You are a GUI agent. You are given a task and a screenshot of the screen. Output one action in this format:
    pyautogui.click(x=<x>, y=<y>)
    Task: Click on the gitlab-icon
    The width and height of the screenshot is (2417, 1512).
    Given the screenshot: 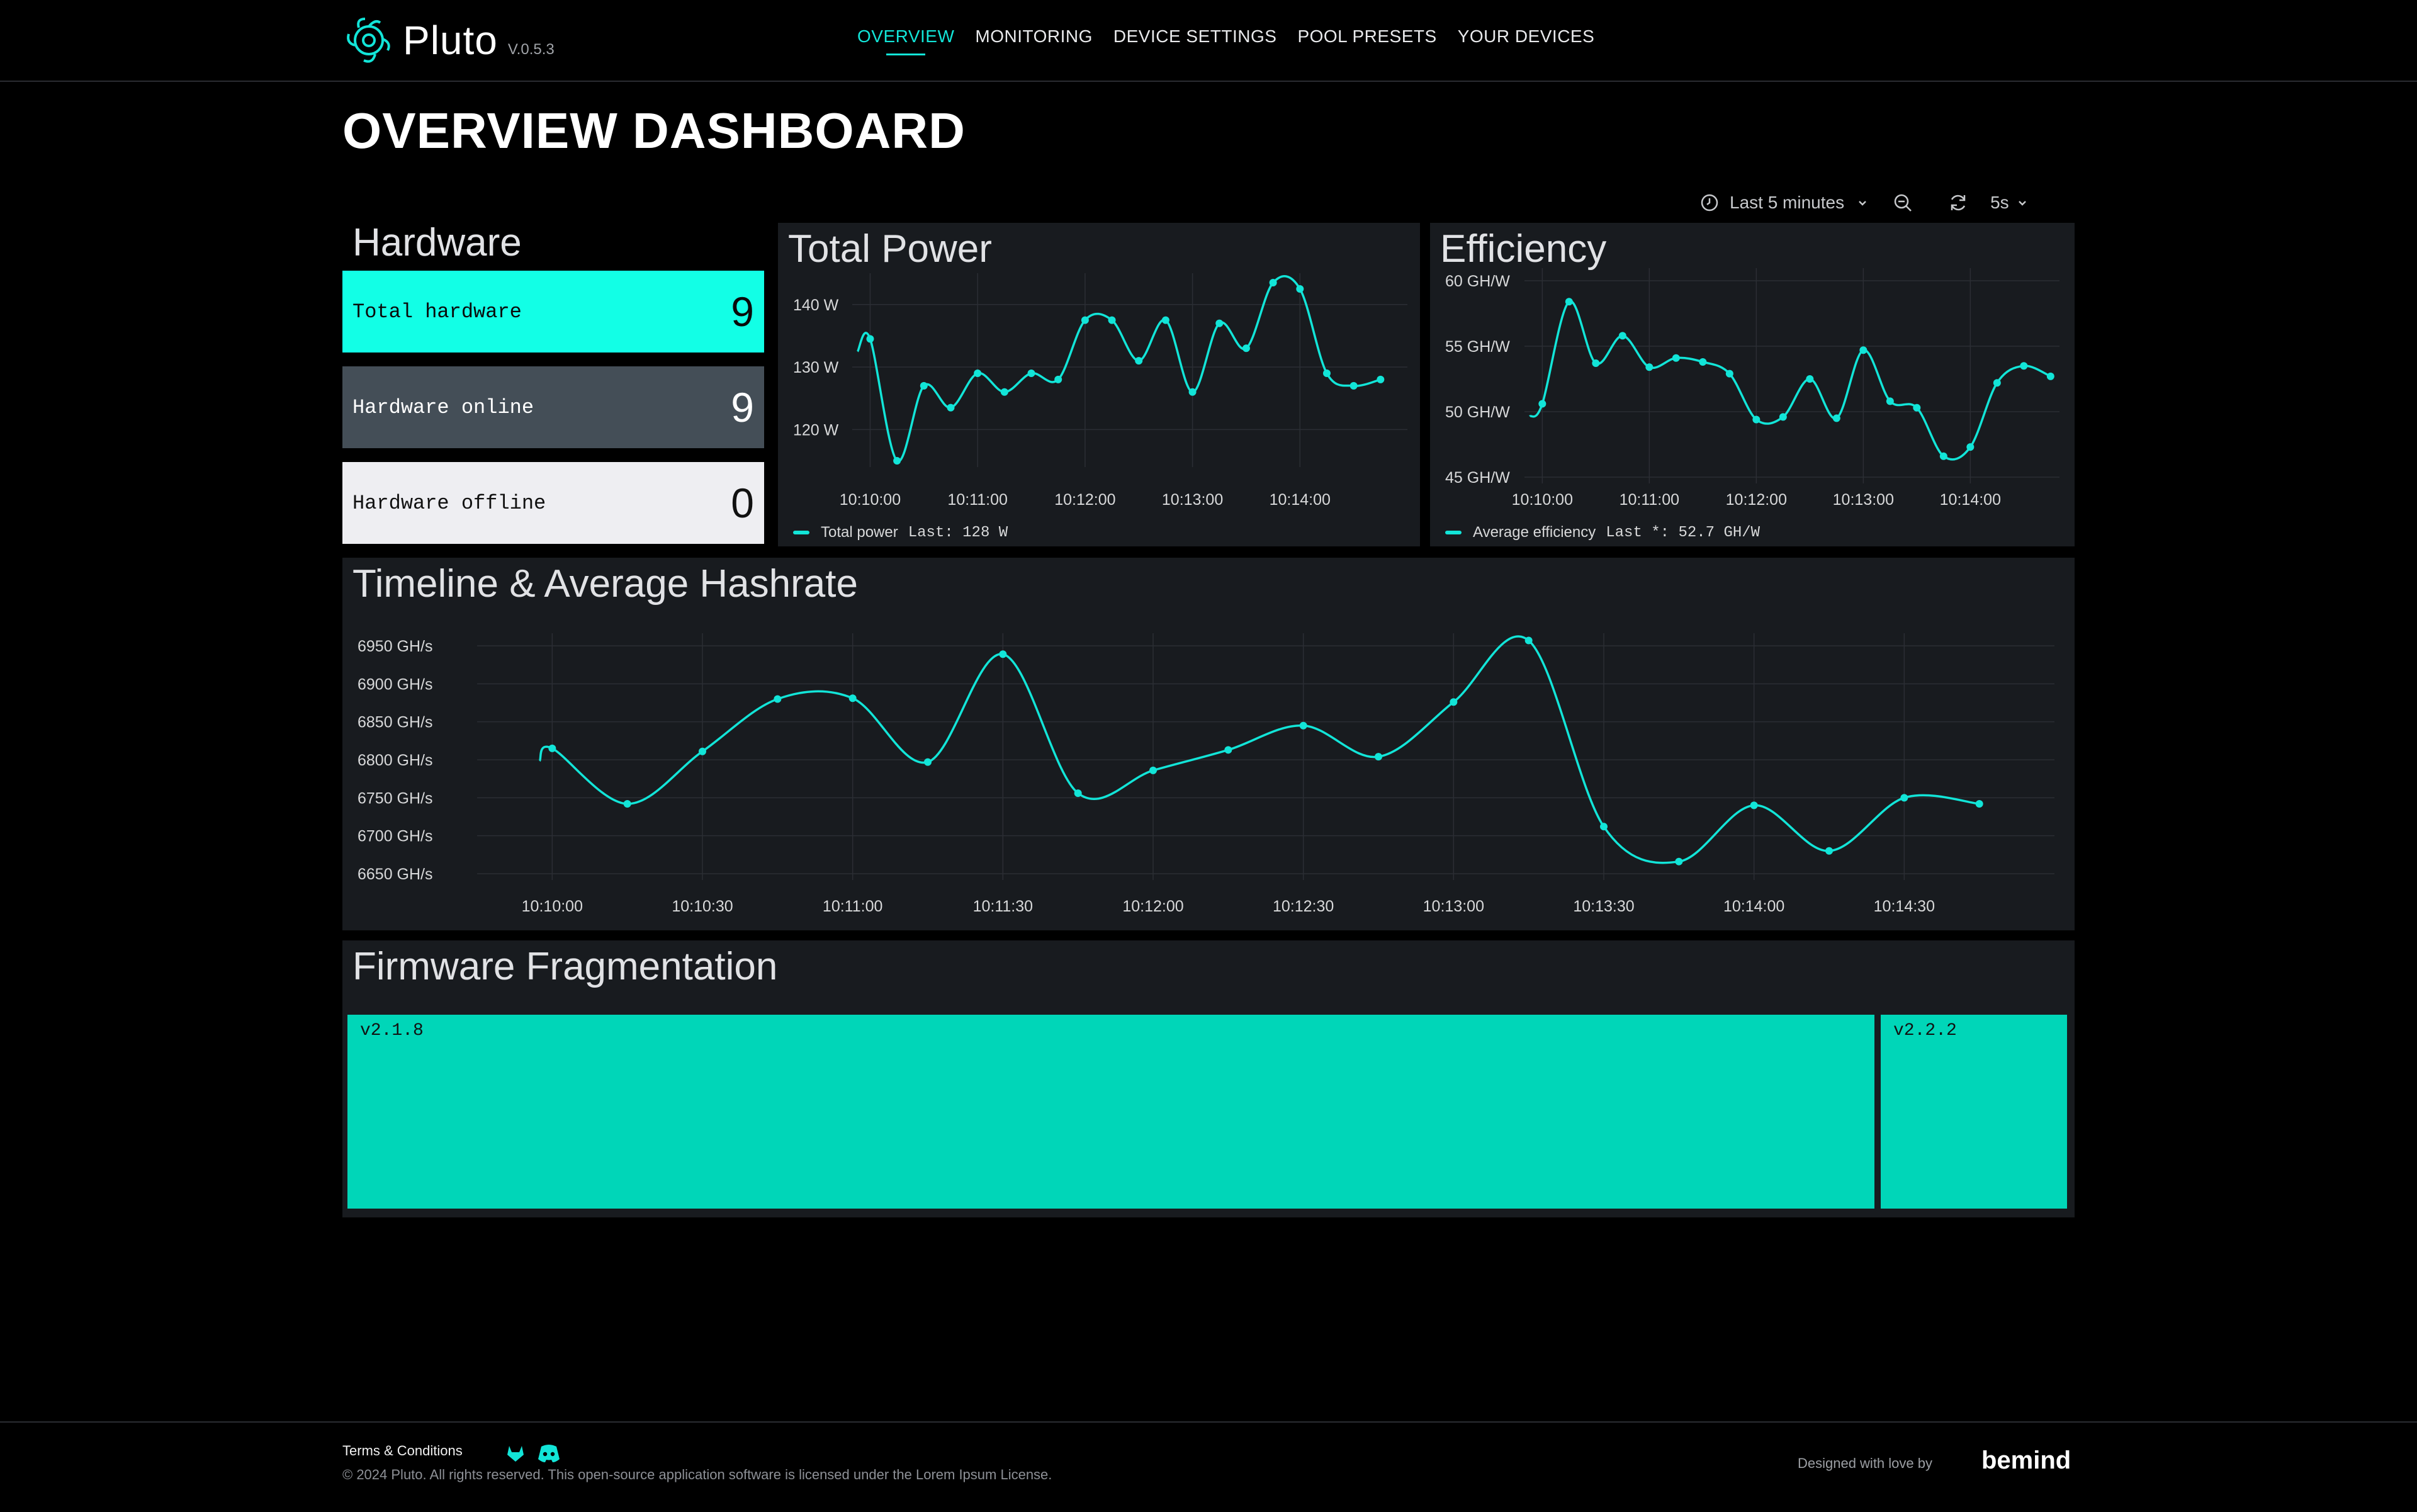 What is the action you would take?
    pyautogui.click(x=515, y=1453)
    